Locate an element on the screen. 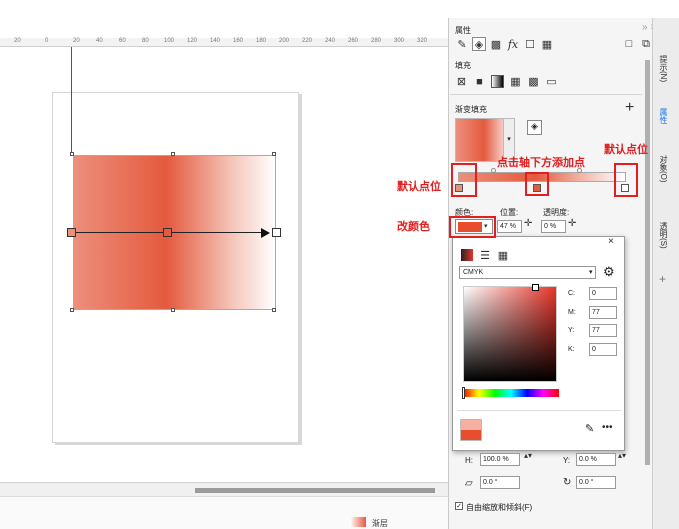 Image resolution: width=679 pixels, height=529 pixels. tab-hints: 提示(N) is located at coordinates (663, 68).